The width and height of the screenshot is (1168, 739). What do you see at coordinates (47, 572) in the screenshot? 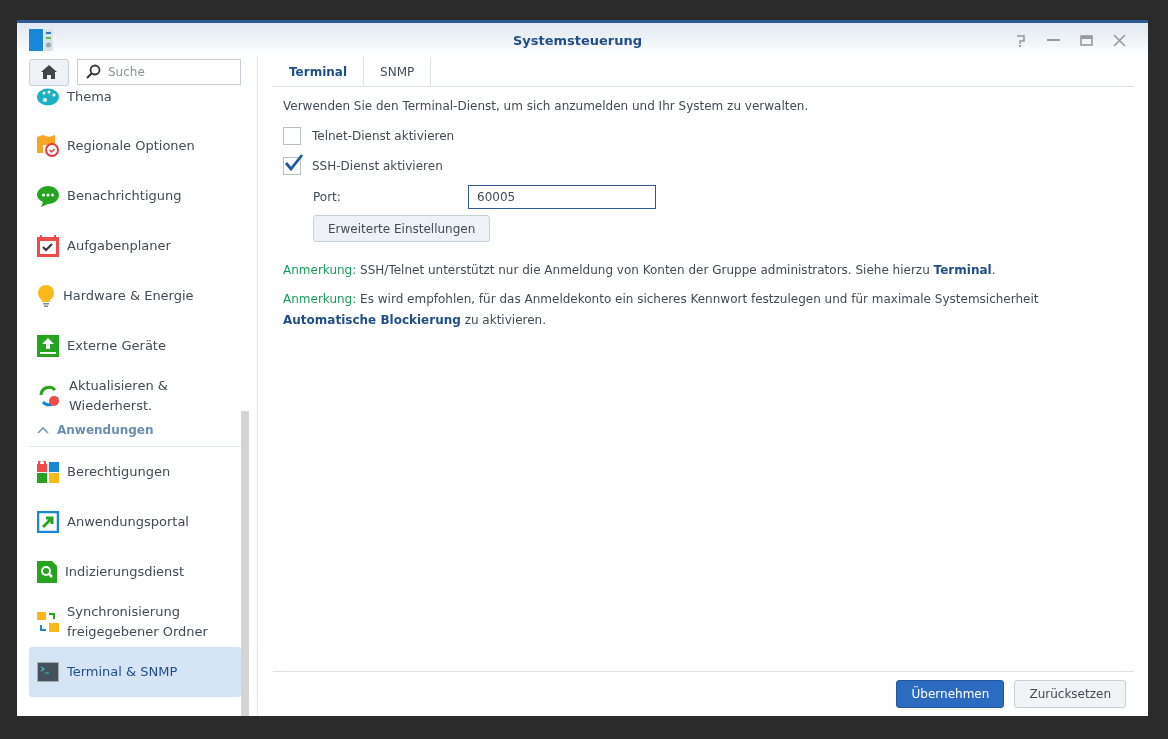
I see `search-document-icon` at bounding box center [47, 572].